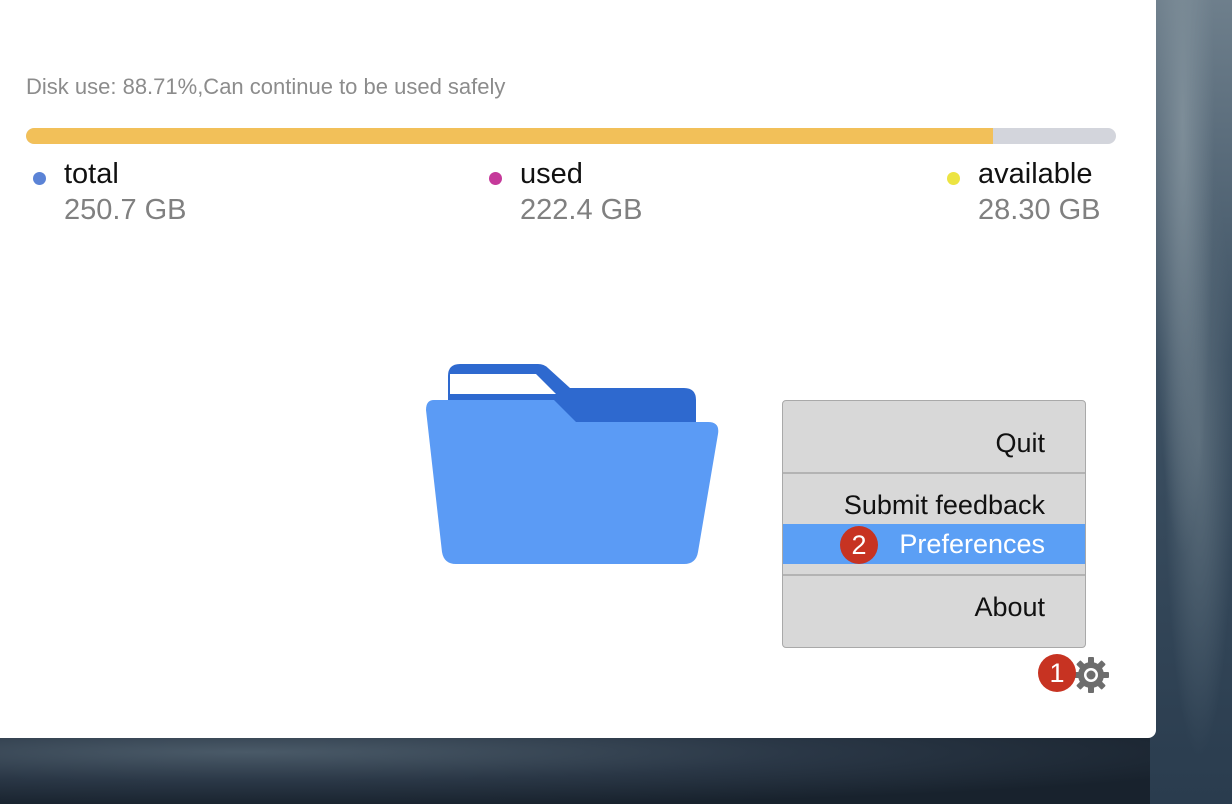  I want to click on total-value: 250.7 GB, so click(125, 210).